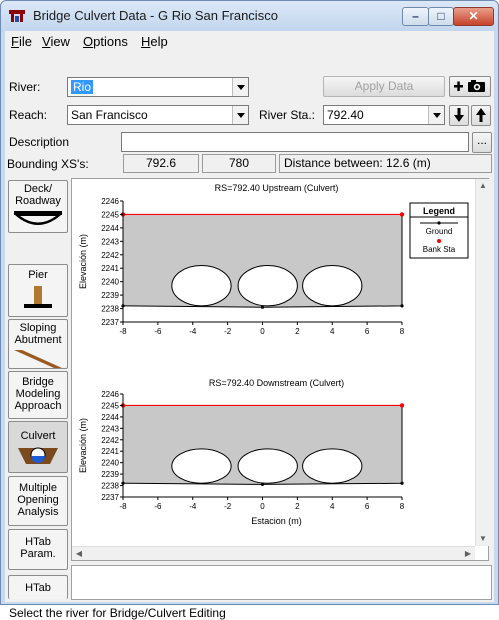 Image resolution: width=499 pixels, height=620 pixels. I want to click on vertical-scrollbar: ▲ ▼, so click(482, 362).